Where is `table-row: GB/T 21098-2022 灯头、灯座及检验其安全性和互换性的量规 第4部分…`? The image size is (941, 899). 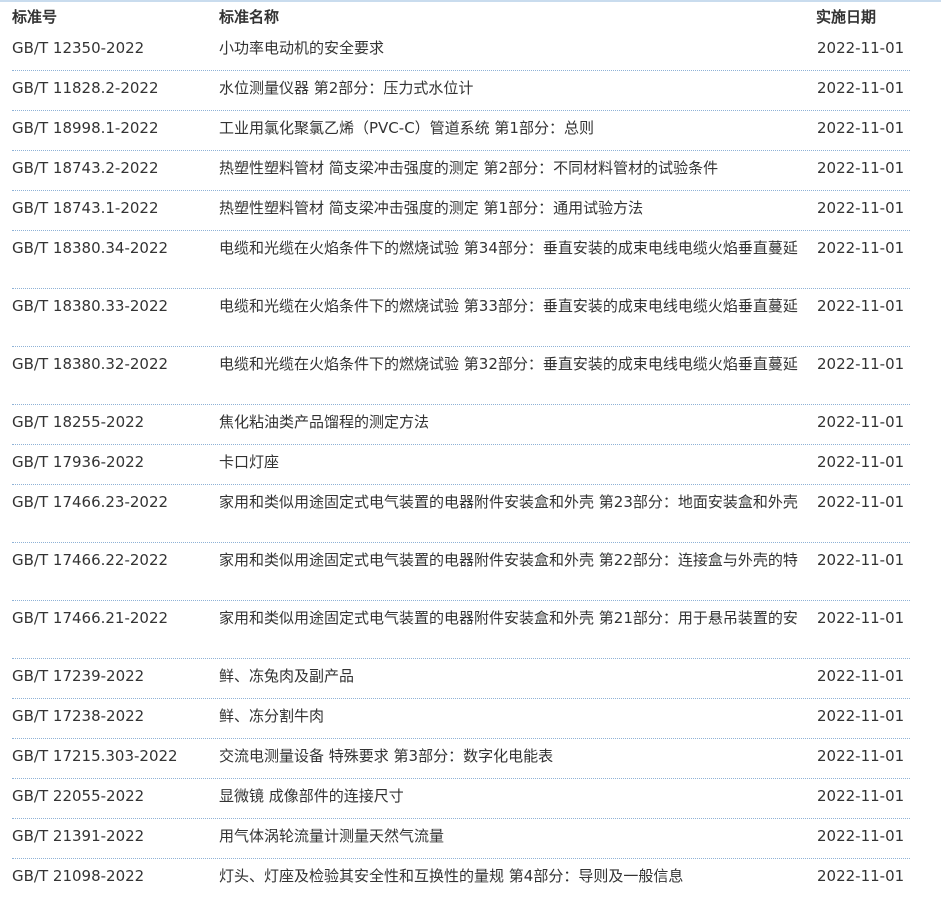
table-row: GB/T 21098-2022 灯头、灯座及检验其安全性和互换性的量规 第4部分… is located at coordinates (470, 879).